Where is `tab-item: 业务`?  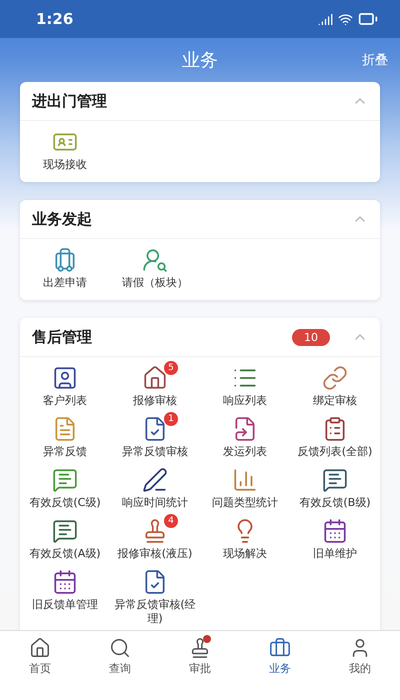 tab-item: 业务 is located at coordinates (280, 668).